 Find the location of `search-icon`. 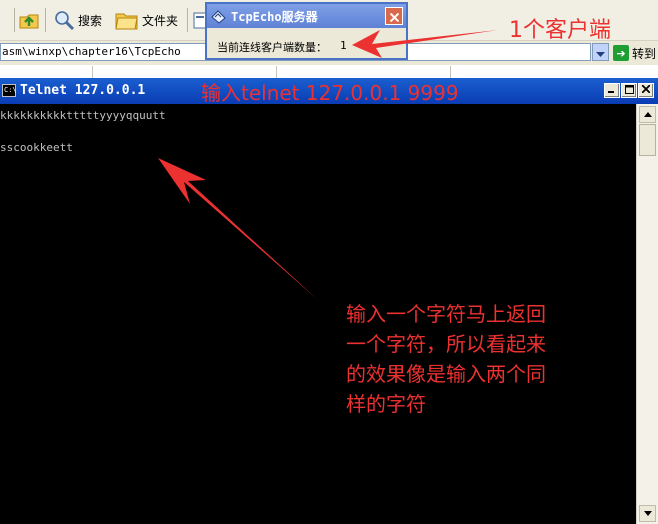

search-icon is located at coordinates (64, 20).